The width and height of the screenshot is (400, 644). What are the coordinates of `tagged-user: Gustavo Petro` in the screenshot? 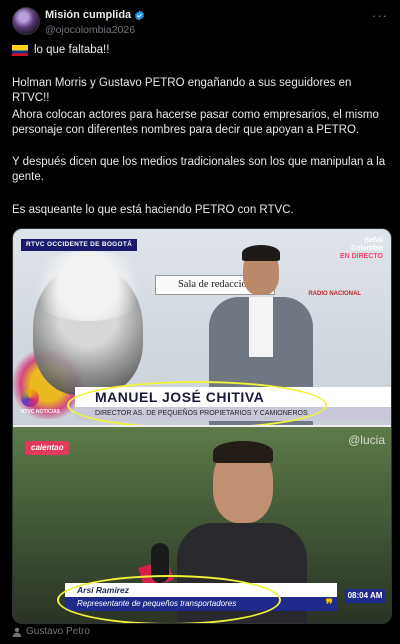 It's located at (58, 631).